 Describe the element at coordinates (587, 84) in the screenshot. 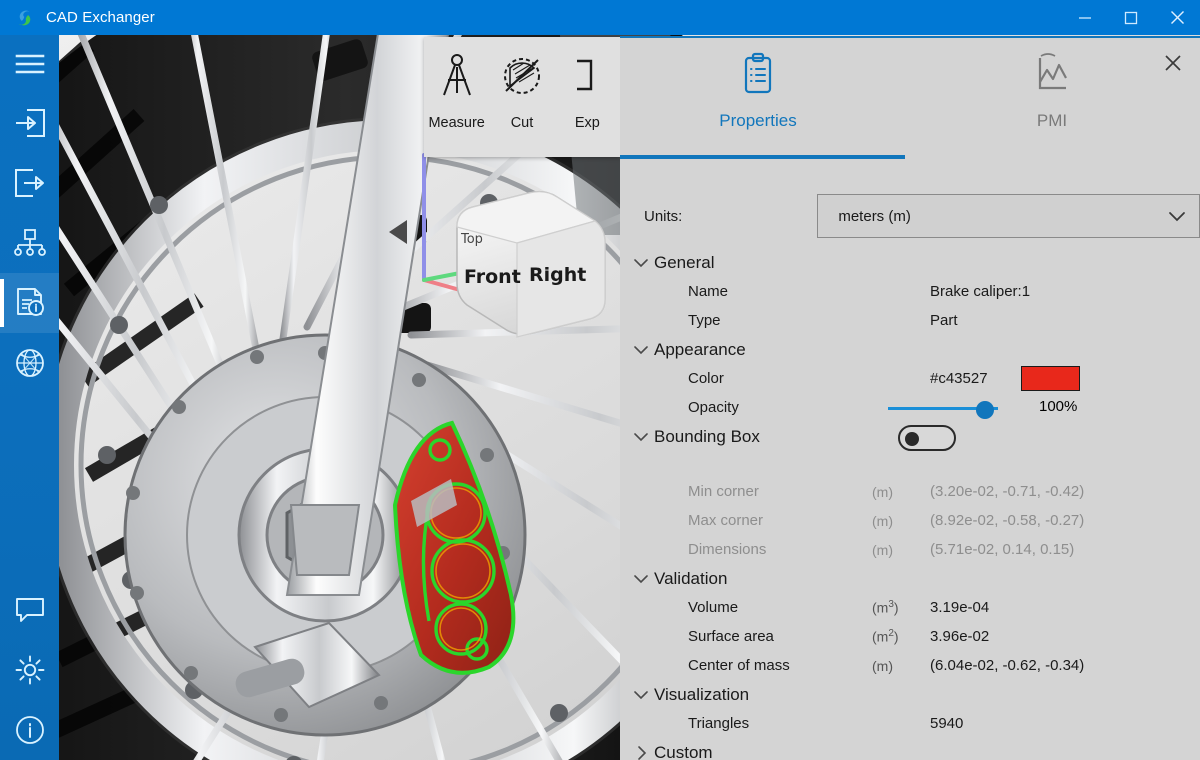

I see `tool-explode: Exp` at that location.